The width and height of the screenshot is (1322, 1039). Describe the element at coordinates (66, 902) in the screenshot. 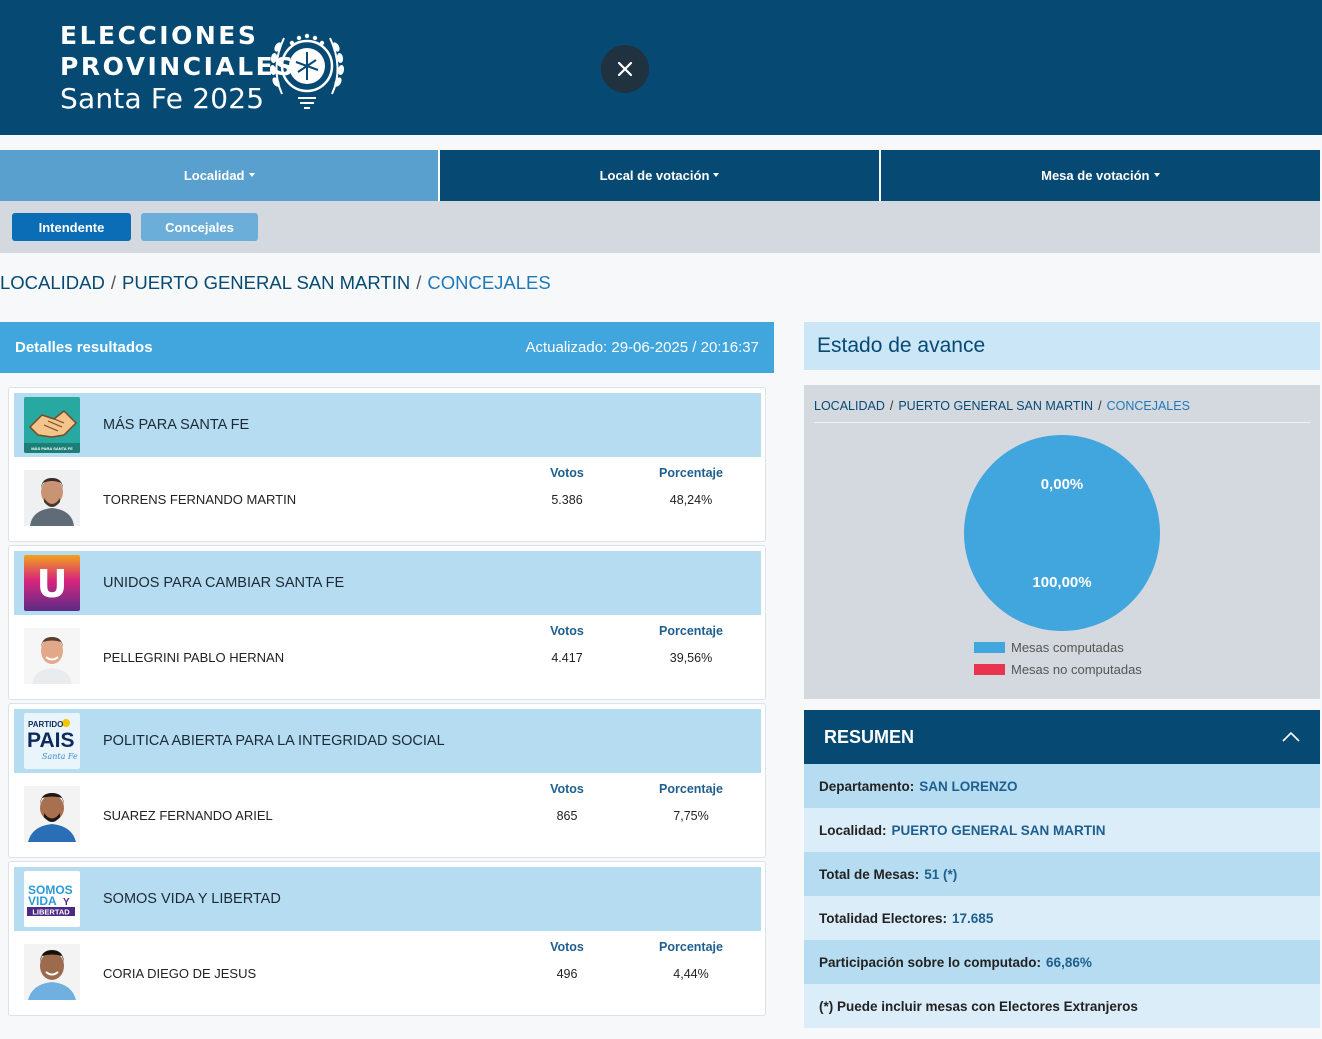

I see `logo-somos-y: Y` at that location.